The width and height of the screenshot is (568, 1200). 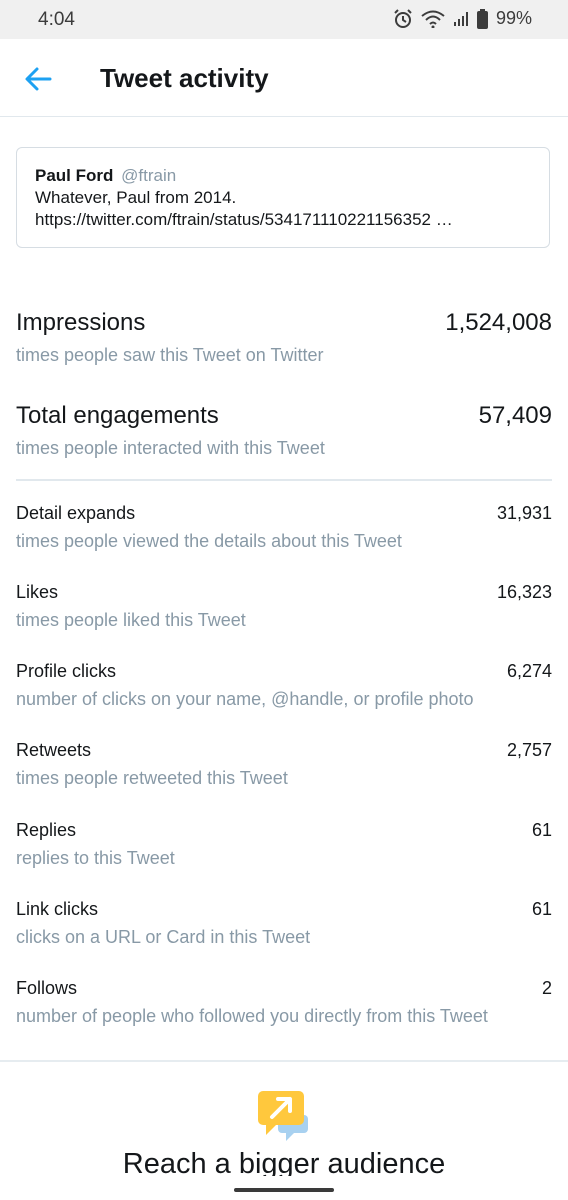 I want to click on status-bar: 4:04 99%, so click(x=284, y=19).